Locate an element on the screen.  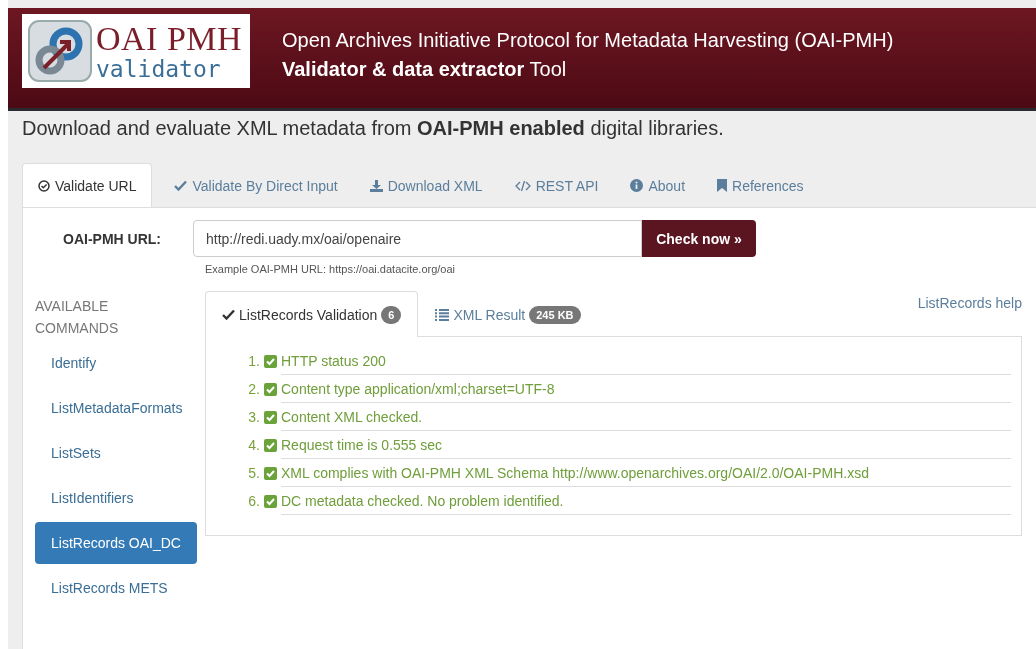
site-subtitle: Validator & data extractor Tool is located at coordinates (425, 69).